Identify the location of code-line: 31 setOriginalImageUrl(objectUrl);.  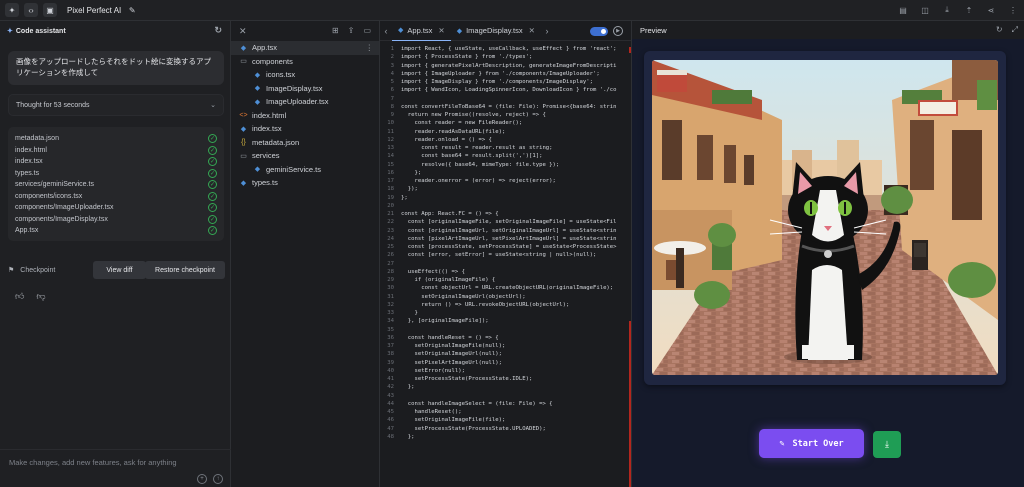
(505, 297).